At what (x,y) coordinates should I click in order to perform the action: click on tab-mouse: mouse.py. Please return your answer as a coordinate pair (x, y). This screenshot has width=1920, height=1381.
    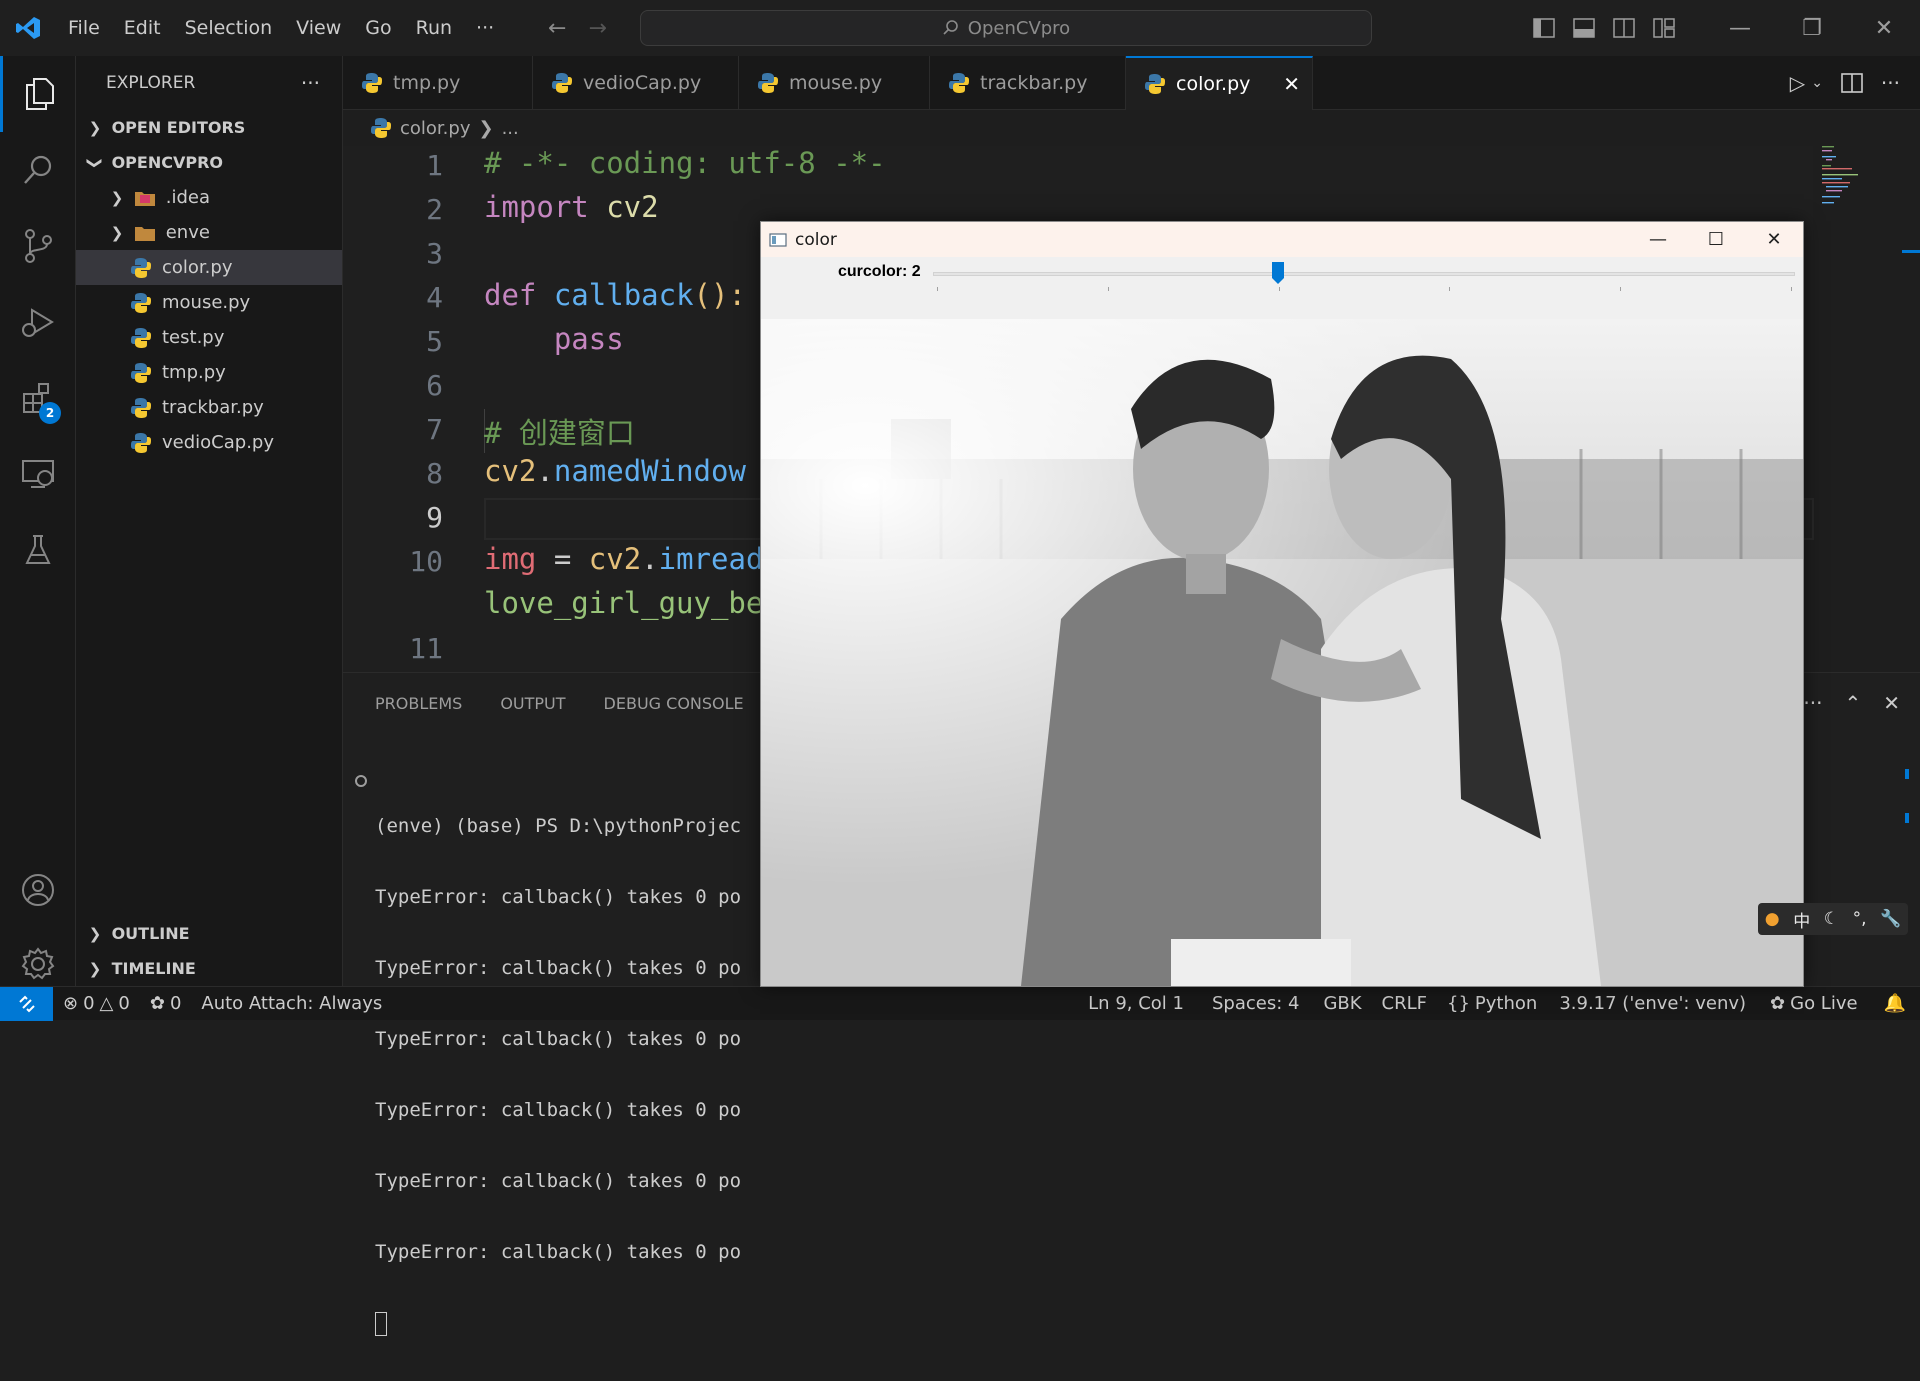
    Looking at the image, I should click on (834, 83).